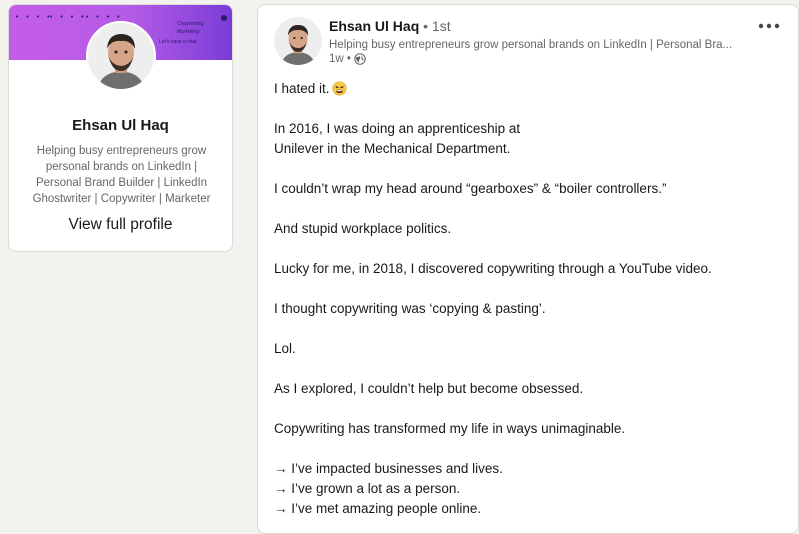 This screenshot has width=799, height=534. I want to click on cover-text: Copywriting, so click(190, 24).